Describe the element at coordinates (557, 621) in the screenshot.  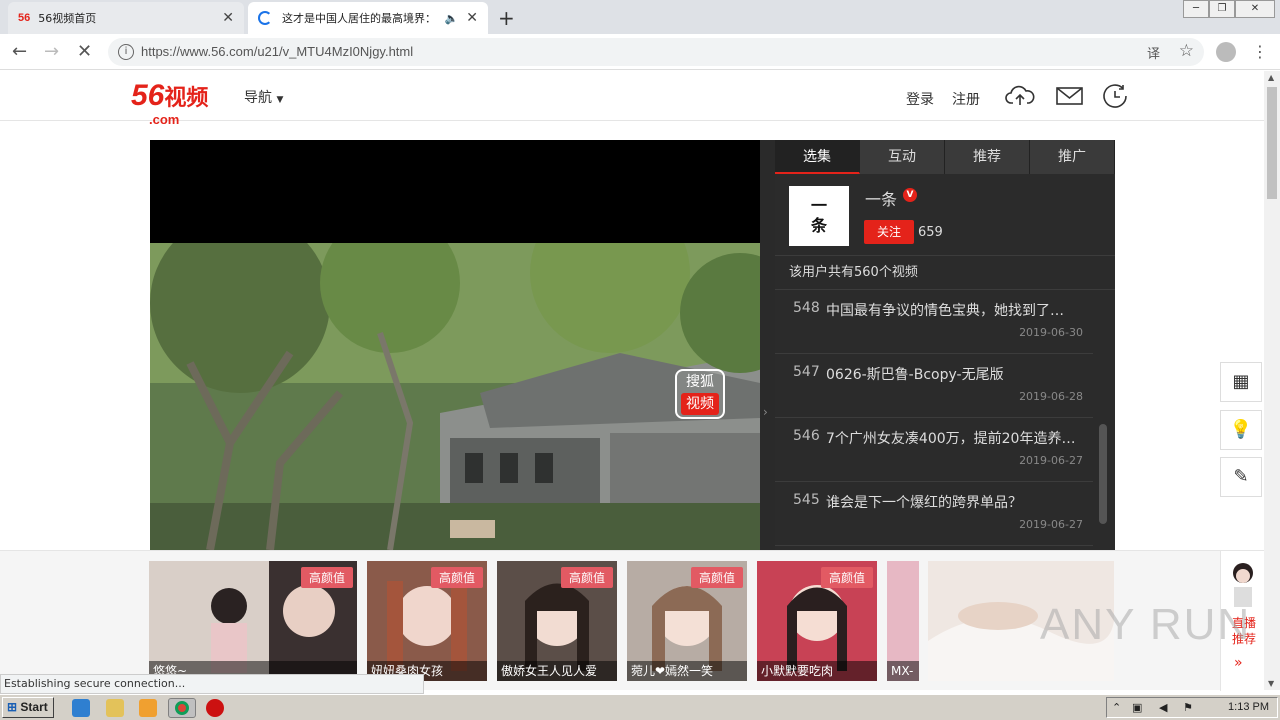
I see `live-card: 高颜值 傲娇女王人见人爱` at that location.